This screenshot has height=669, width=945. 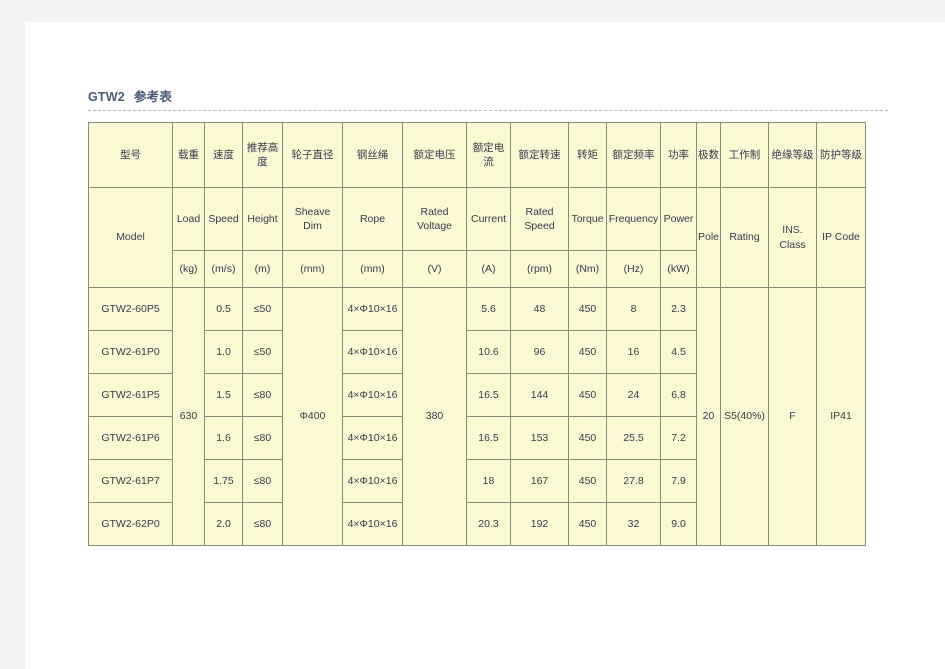 I want to click on unit-frequency: (Hz), so click(x=633, y=269).